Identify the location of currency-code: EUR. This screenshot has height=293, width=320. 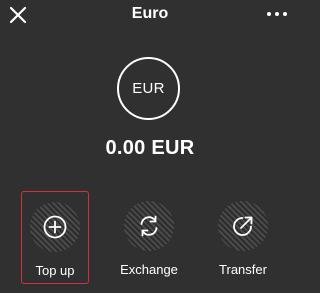
(148, 88).